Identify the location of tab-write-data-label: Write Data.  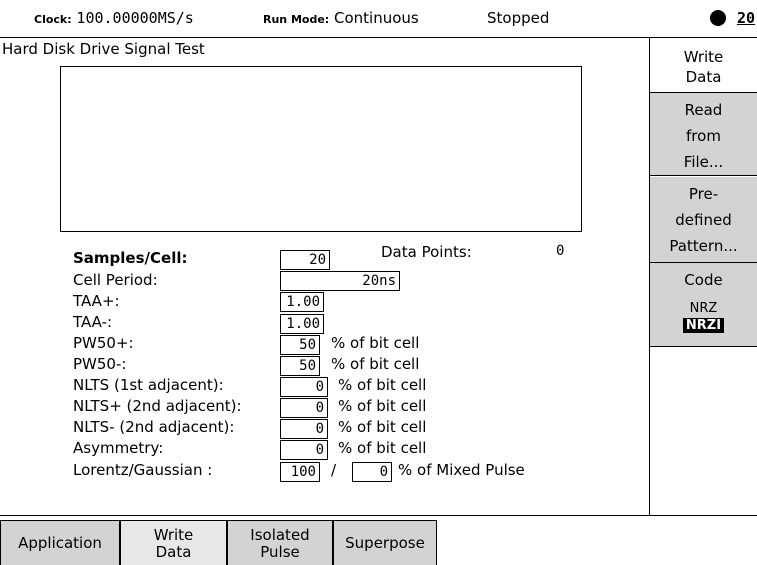
(173, 543).